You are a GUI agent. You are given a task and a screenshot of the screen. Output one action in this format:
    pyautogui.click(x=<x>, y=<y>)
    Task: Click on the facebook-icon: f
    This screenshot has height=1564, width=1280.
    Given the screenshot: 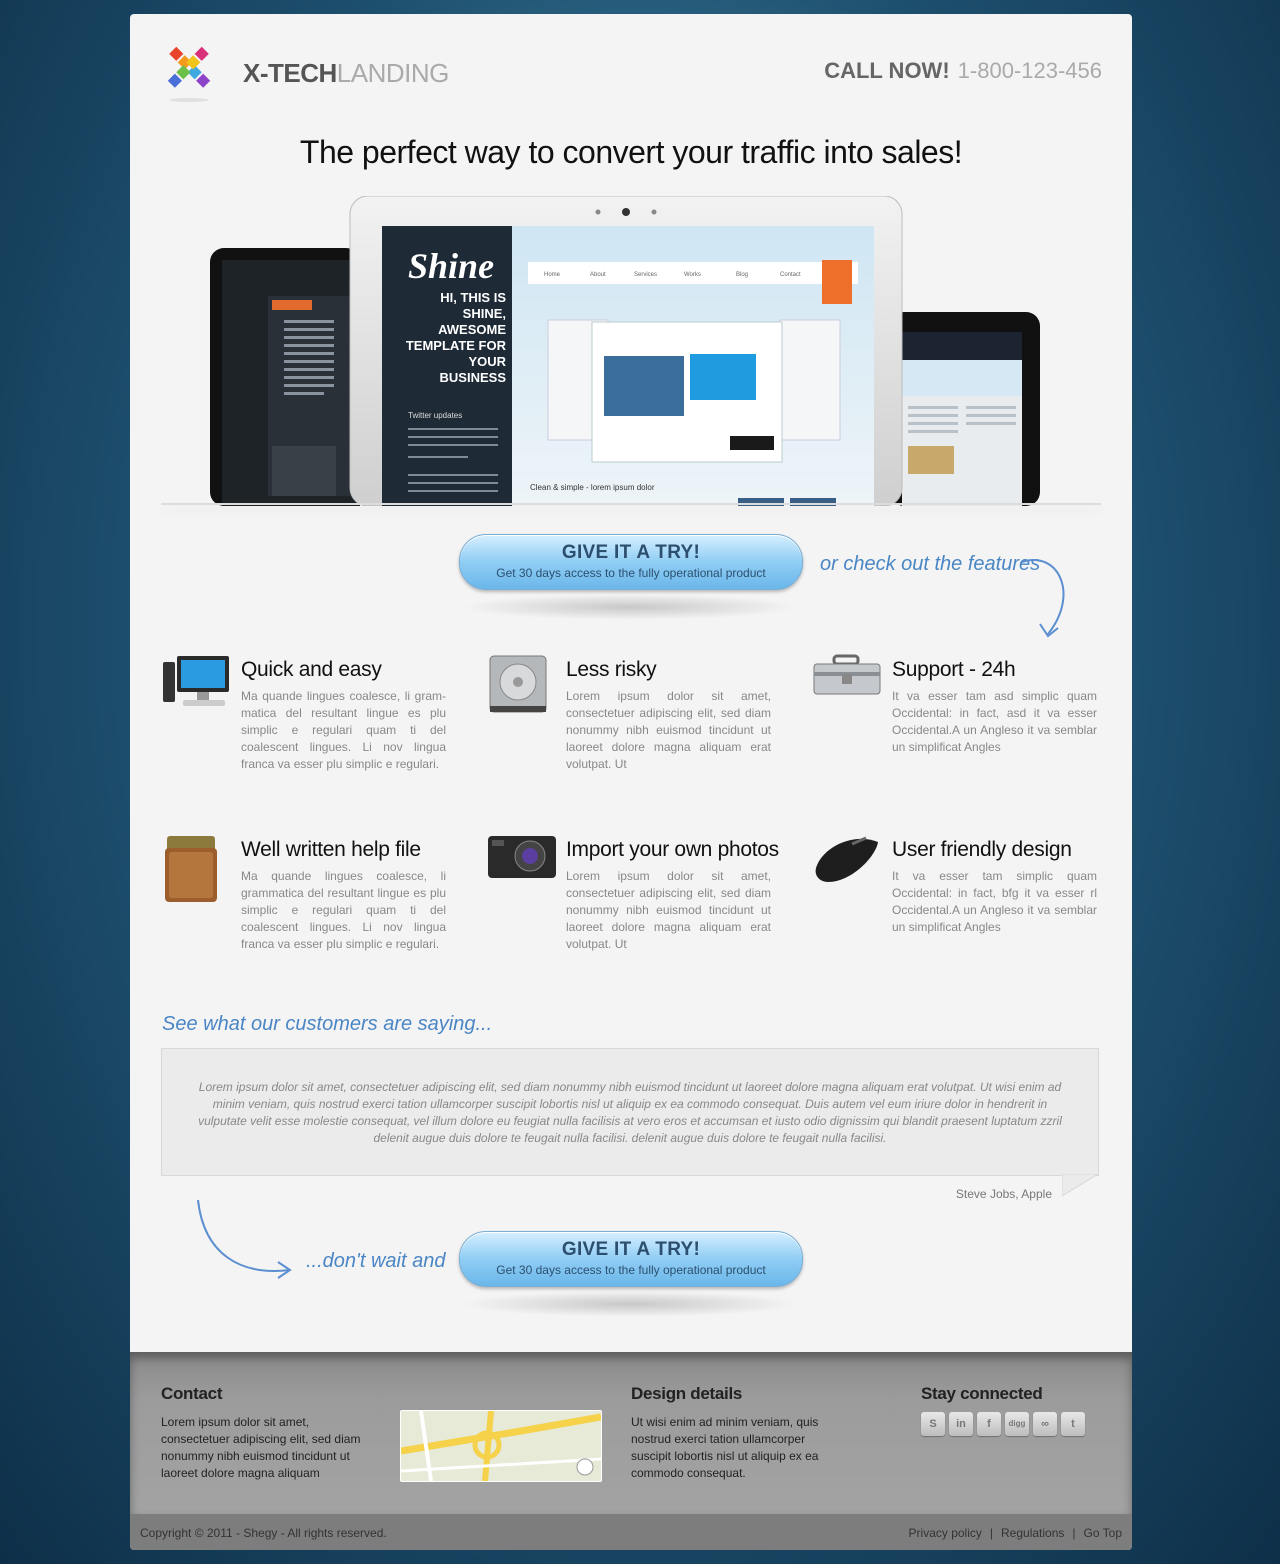 What is the action you would take?
    pyautogui.click(x=989, y=1424)
    